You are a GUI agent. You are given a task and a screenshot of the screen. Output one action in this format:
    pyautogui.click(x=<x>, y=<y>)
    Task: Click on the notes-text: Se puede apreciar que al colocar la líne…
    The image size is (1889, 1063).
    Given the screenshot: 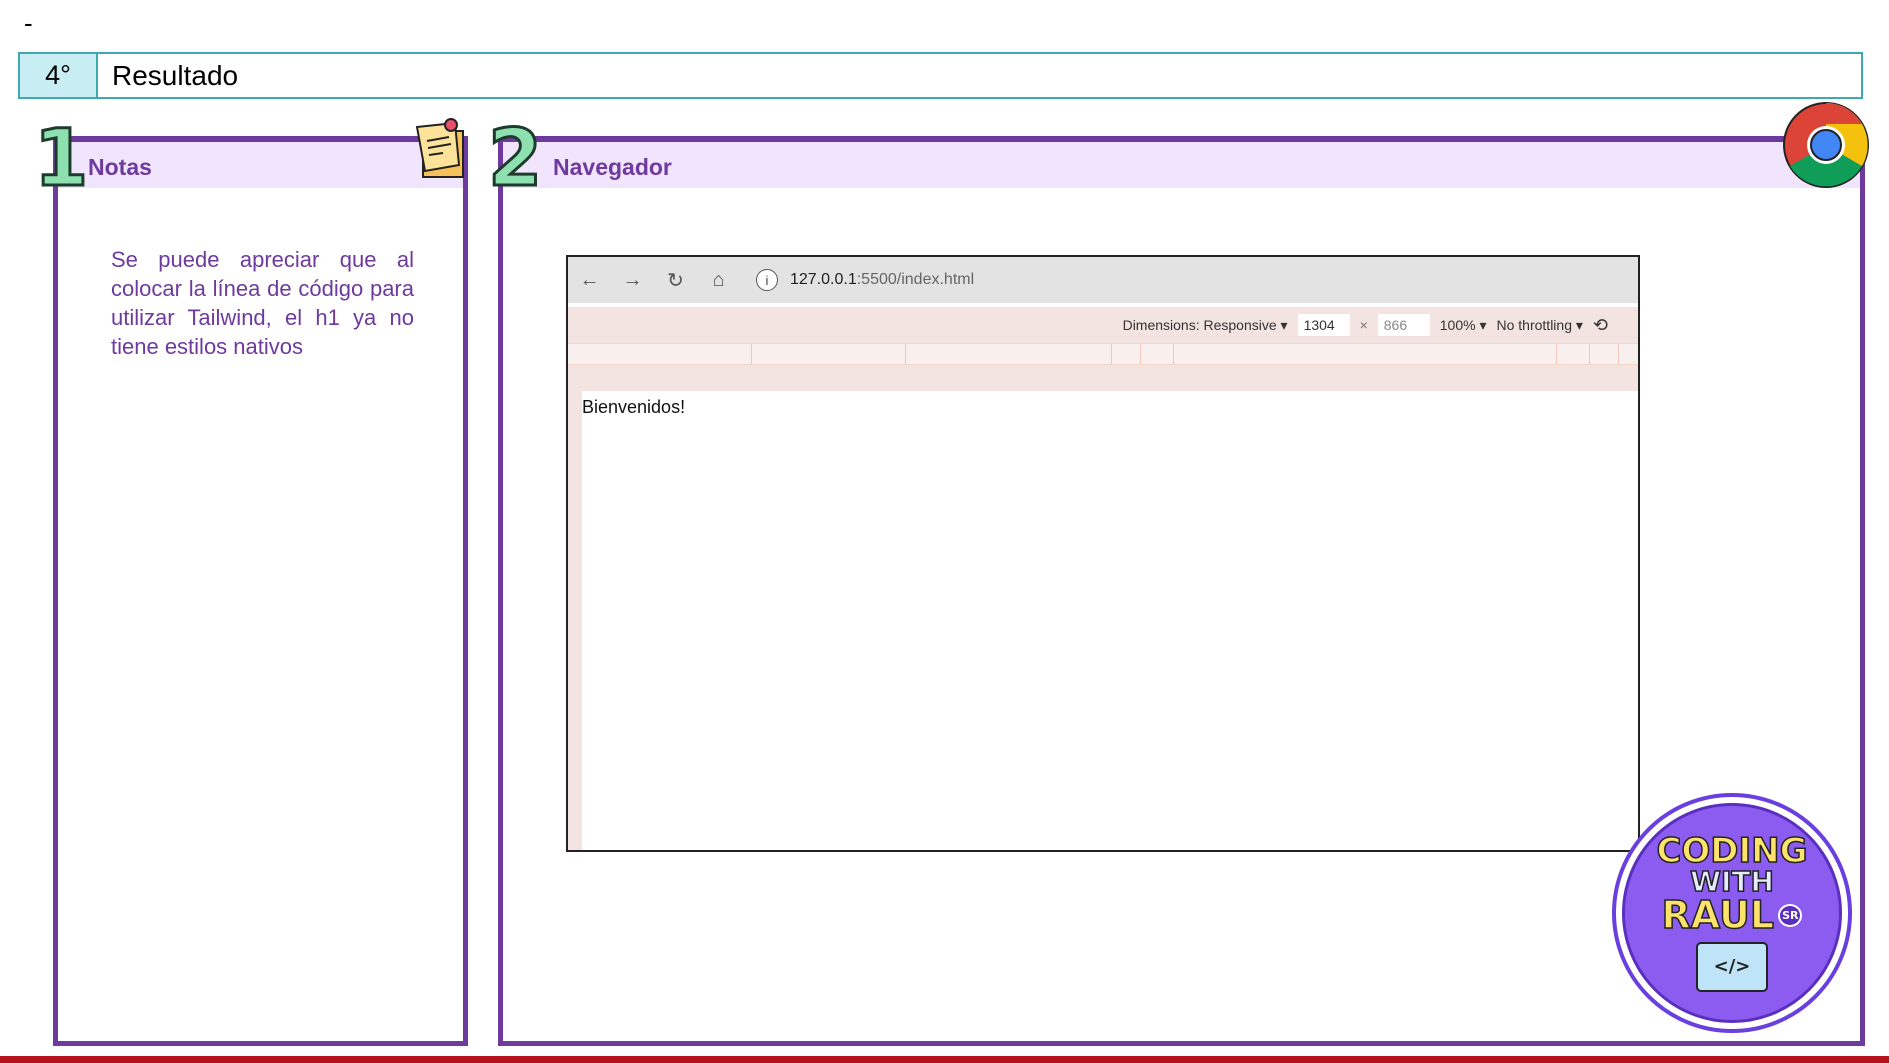 What is the action you would take?
    pyautogui.click(x=262, y=303)
    